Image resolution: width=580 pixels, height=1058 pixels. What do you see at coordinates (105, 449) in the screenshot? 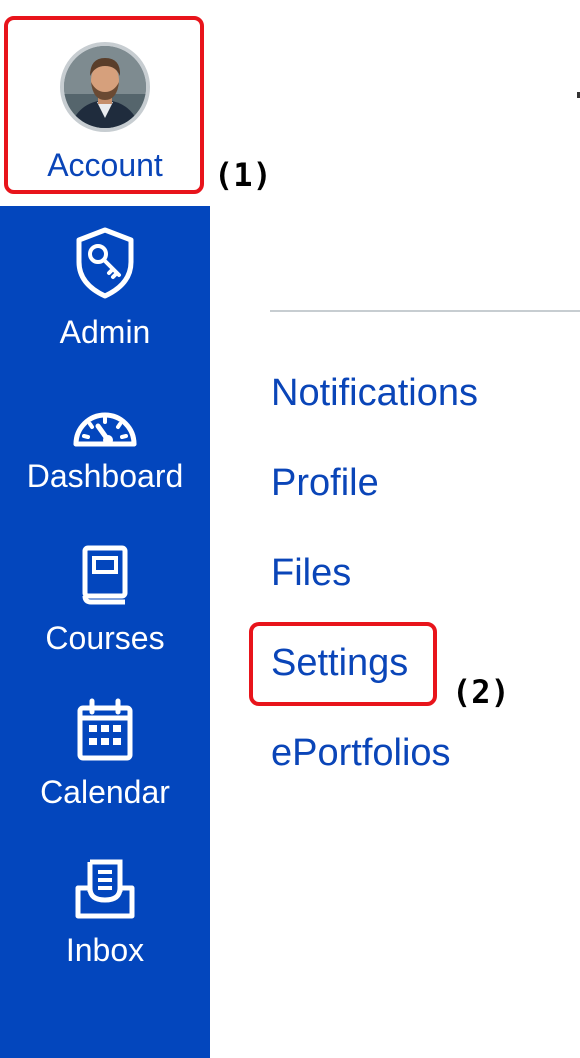
I see `nav-item-dashboard: Dashboard` at bounding box center [105, 449].